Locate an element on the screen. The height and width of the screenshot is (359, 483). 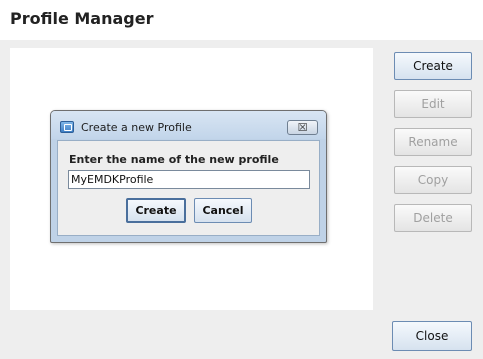
dialog-titlebar: Create a new Profile ☒ is located at coordinates (188, 125).